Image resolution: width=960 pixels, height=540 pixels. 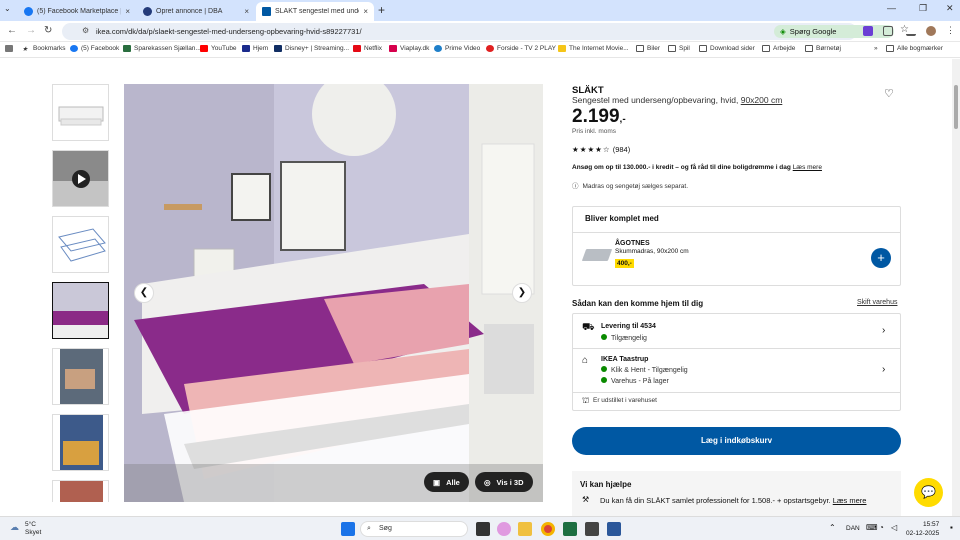 I want to click on next-image-button: ❯, so click(x=522, y=293).